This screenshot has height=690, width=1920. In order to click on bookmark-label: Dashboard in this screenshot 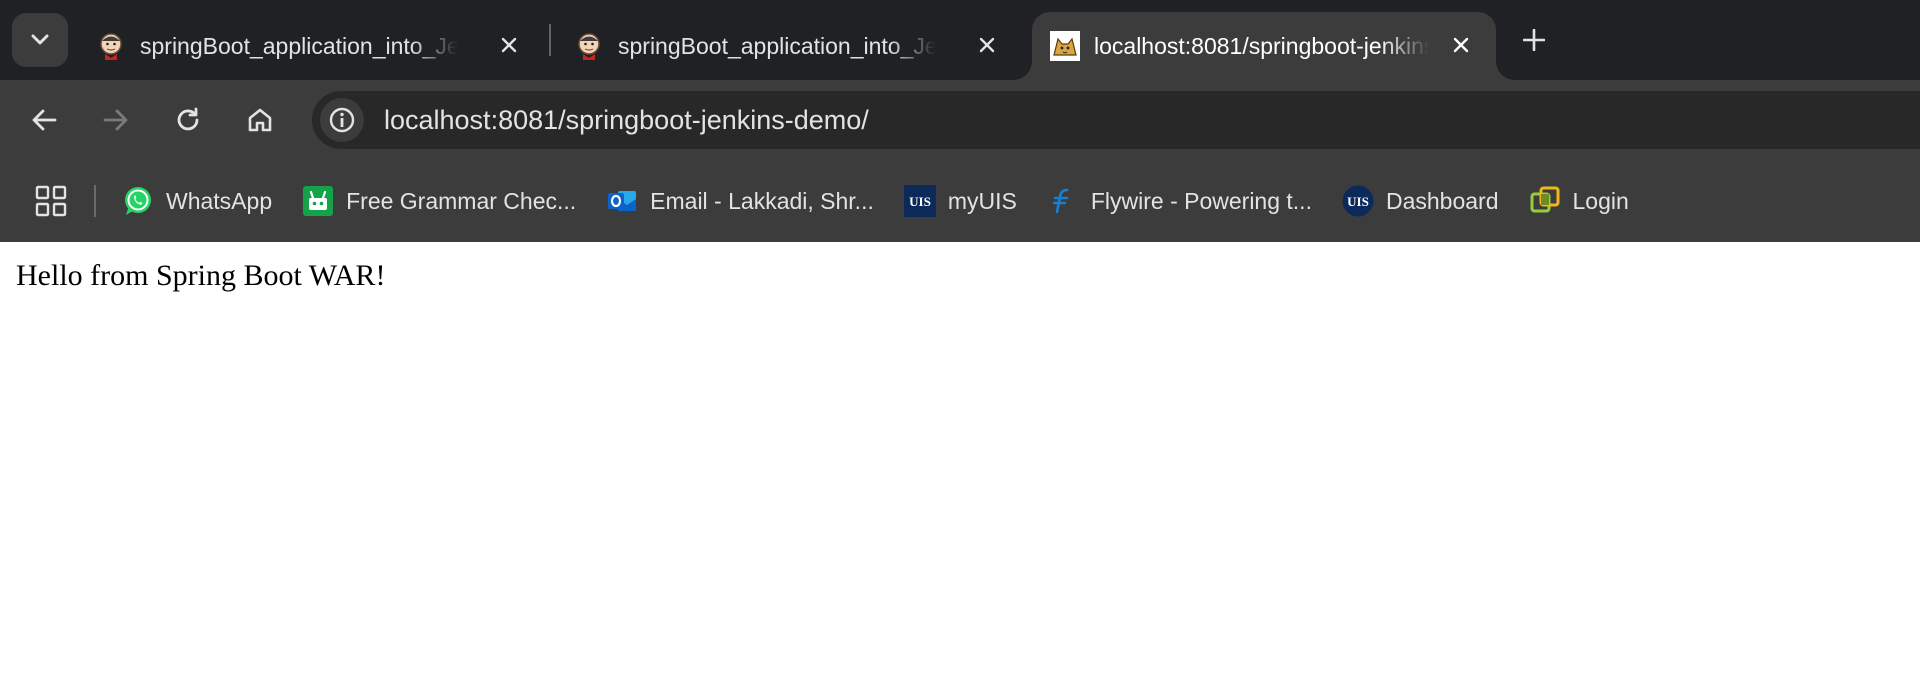, I will do `click(1442, 200)`.